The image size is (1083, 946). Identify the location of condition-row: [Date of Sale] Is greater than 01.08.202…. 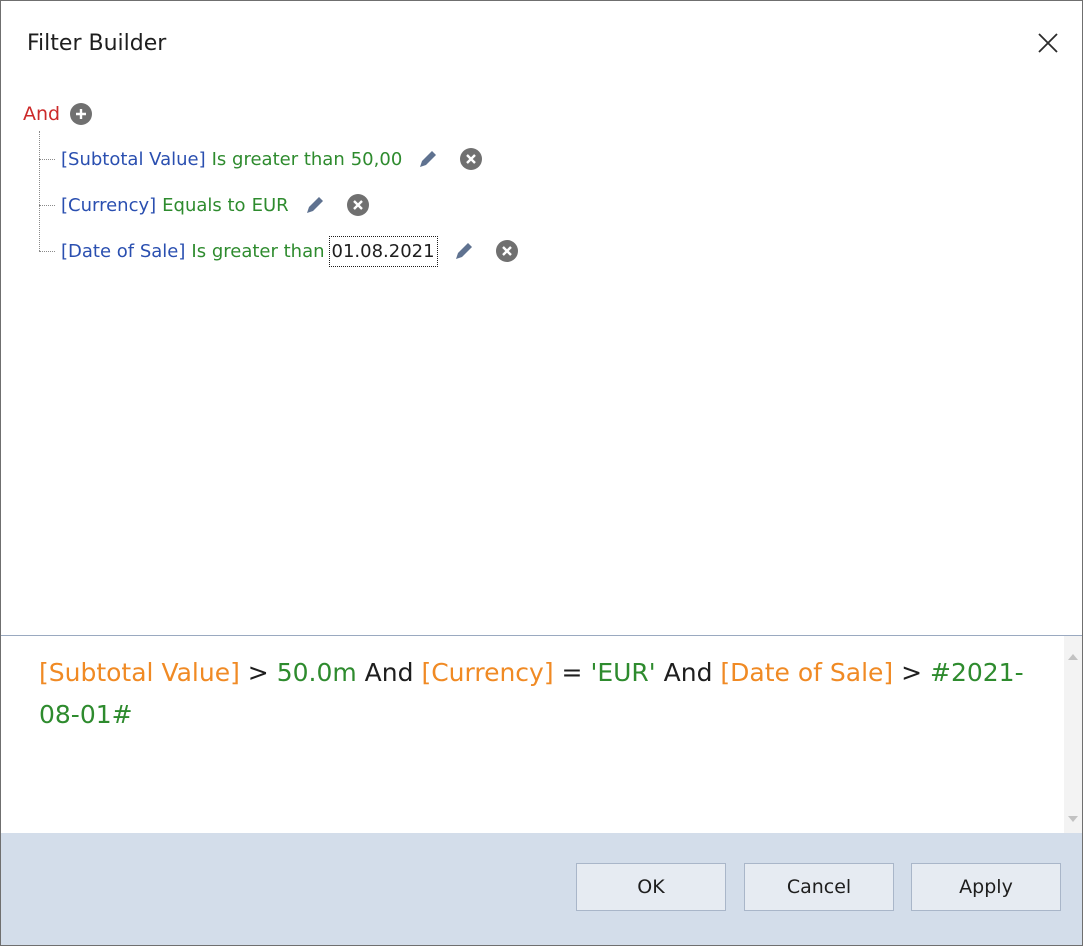
(278, 251).